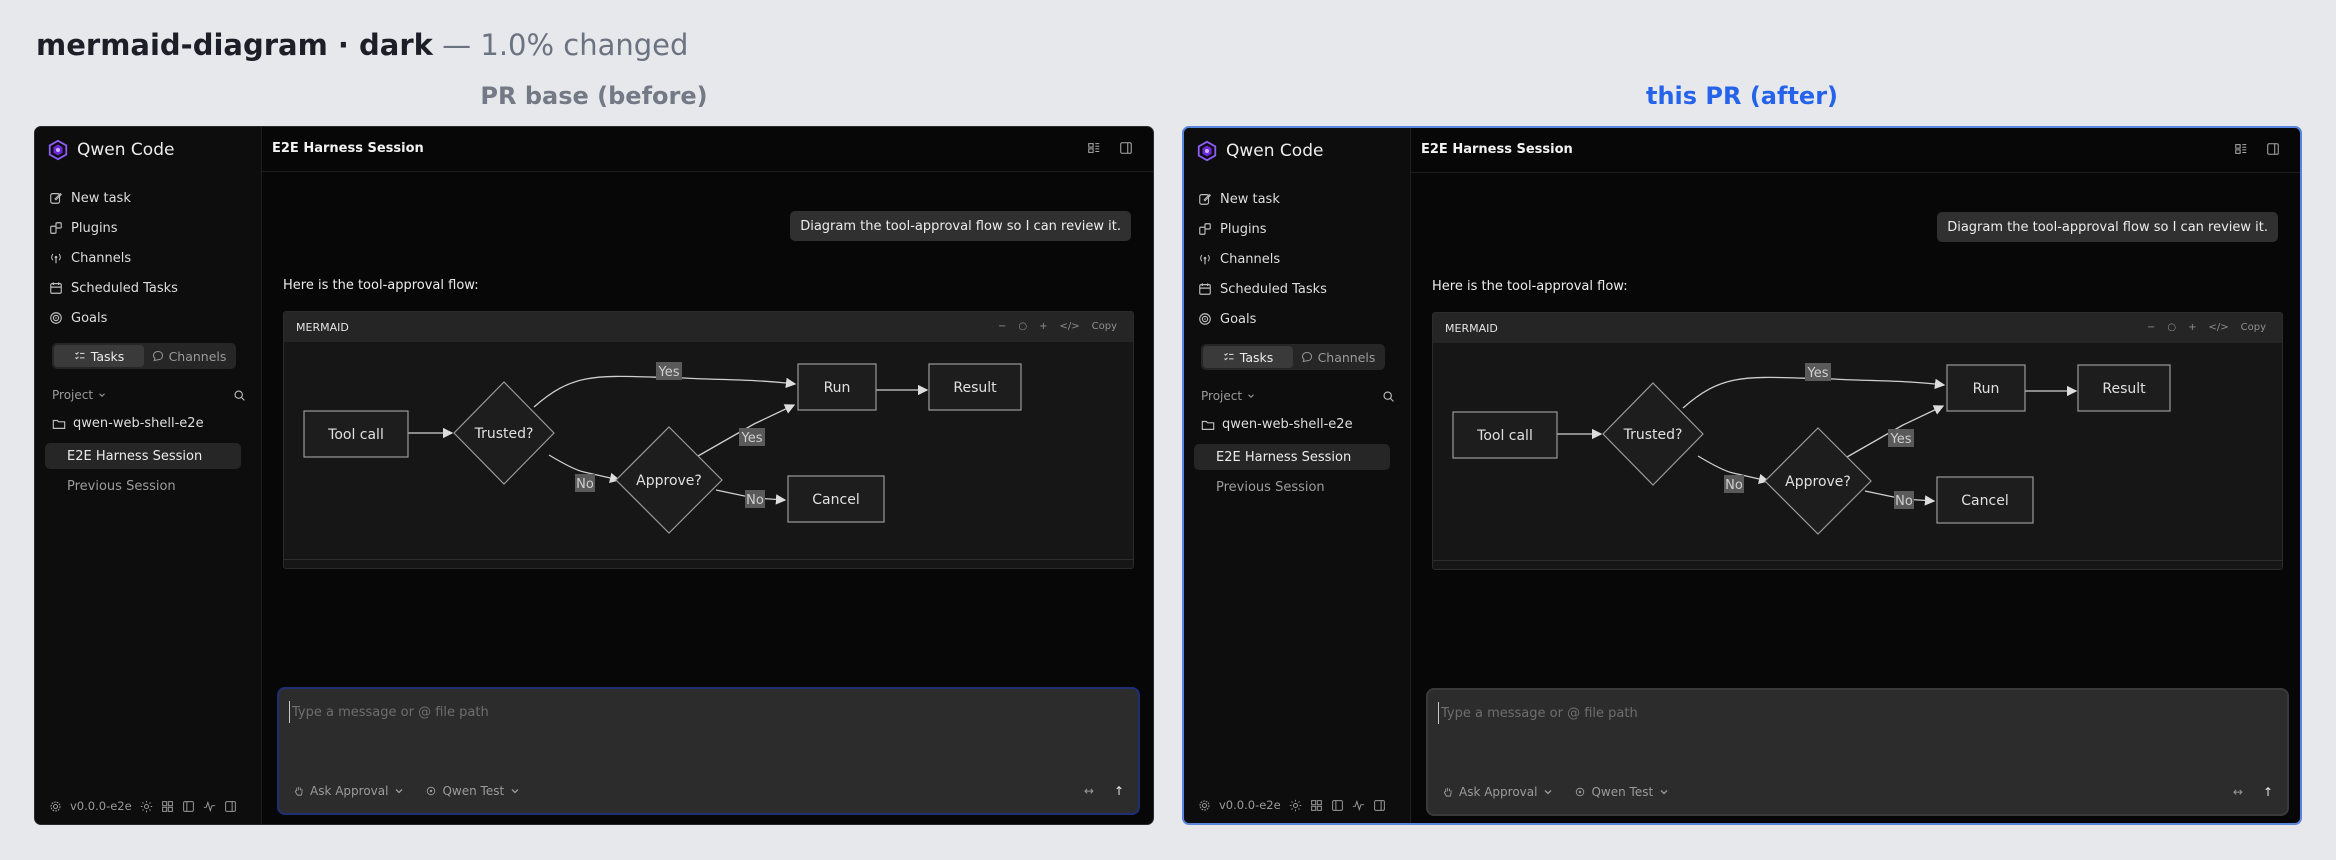 Image resolution: width=2336 pixels, height=860 pixels. Describe the element at coordinates (1818, 482) in the screenshot. I see `node-approve-label: Approve?` at that location.